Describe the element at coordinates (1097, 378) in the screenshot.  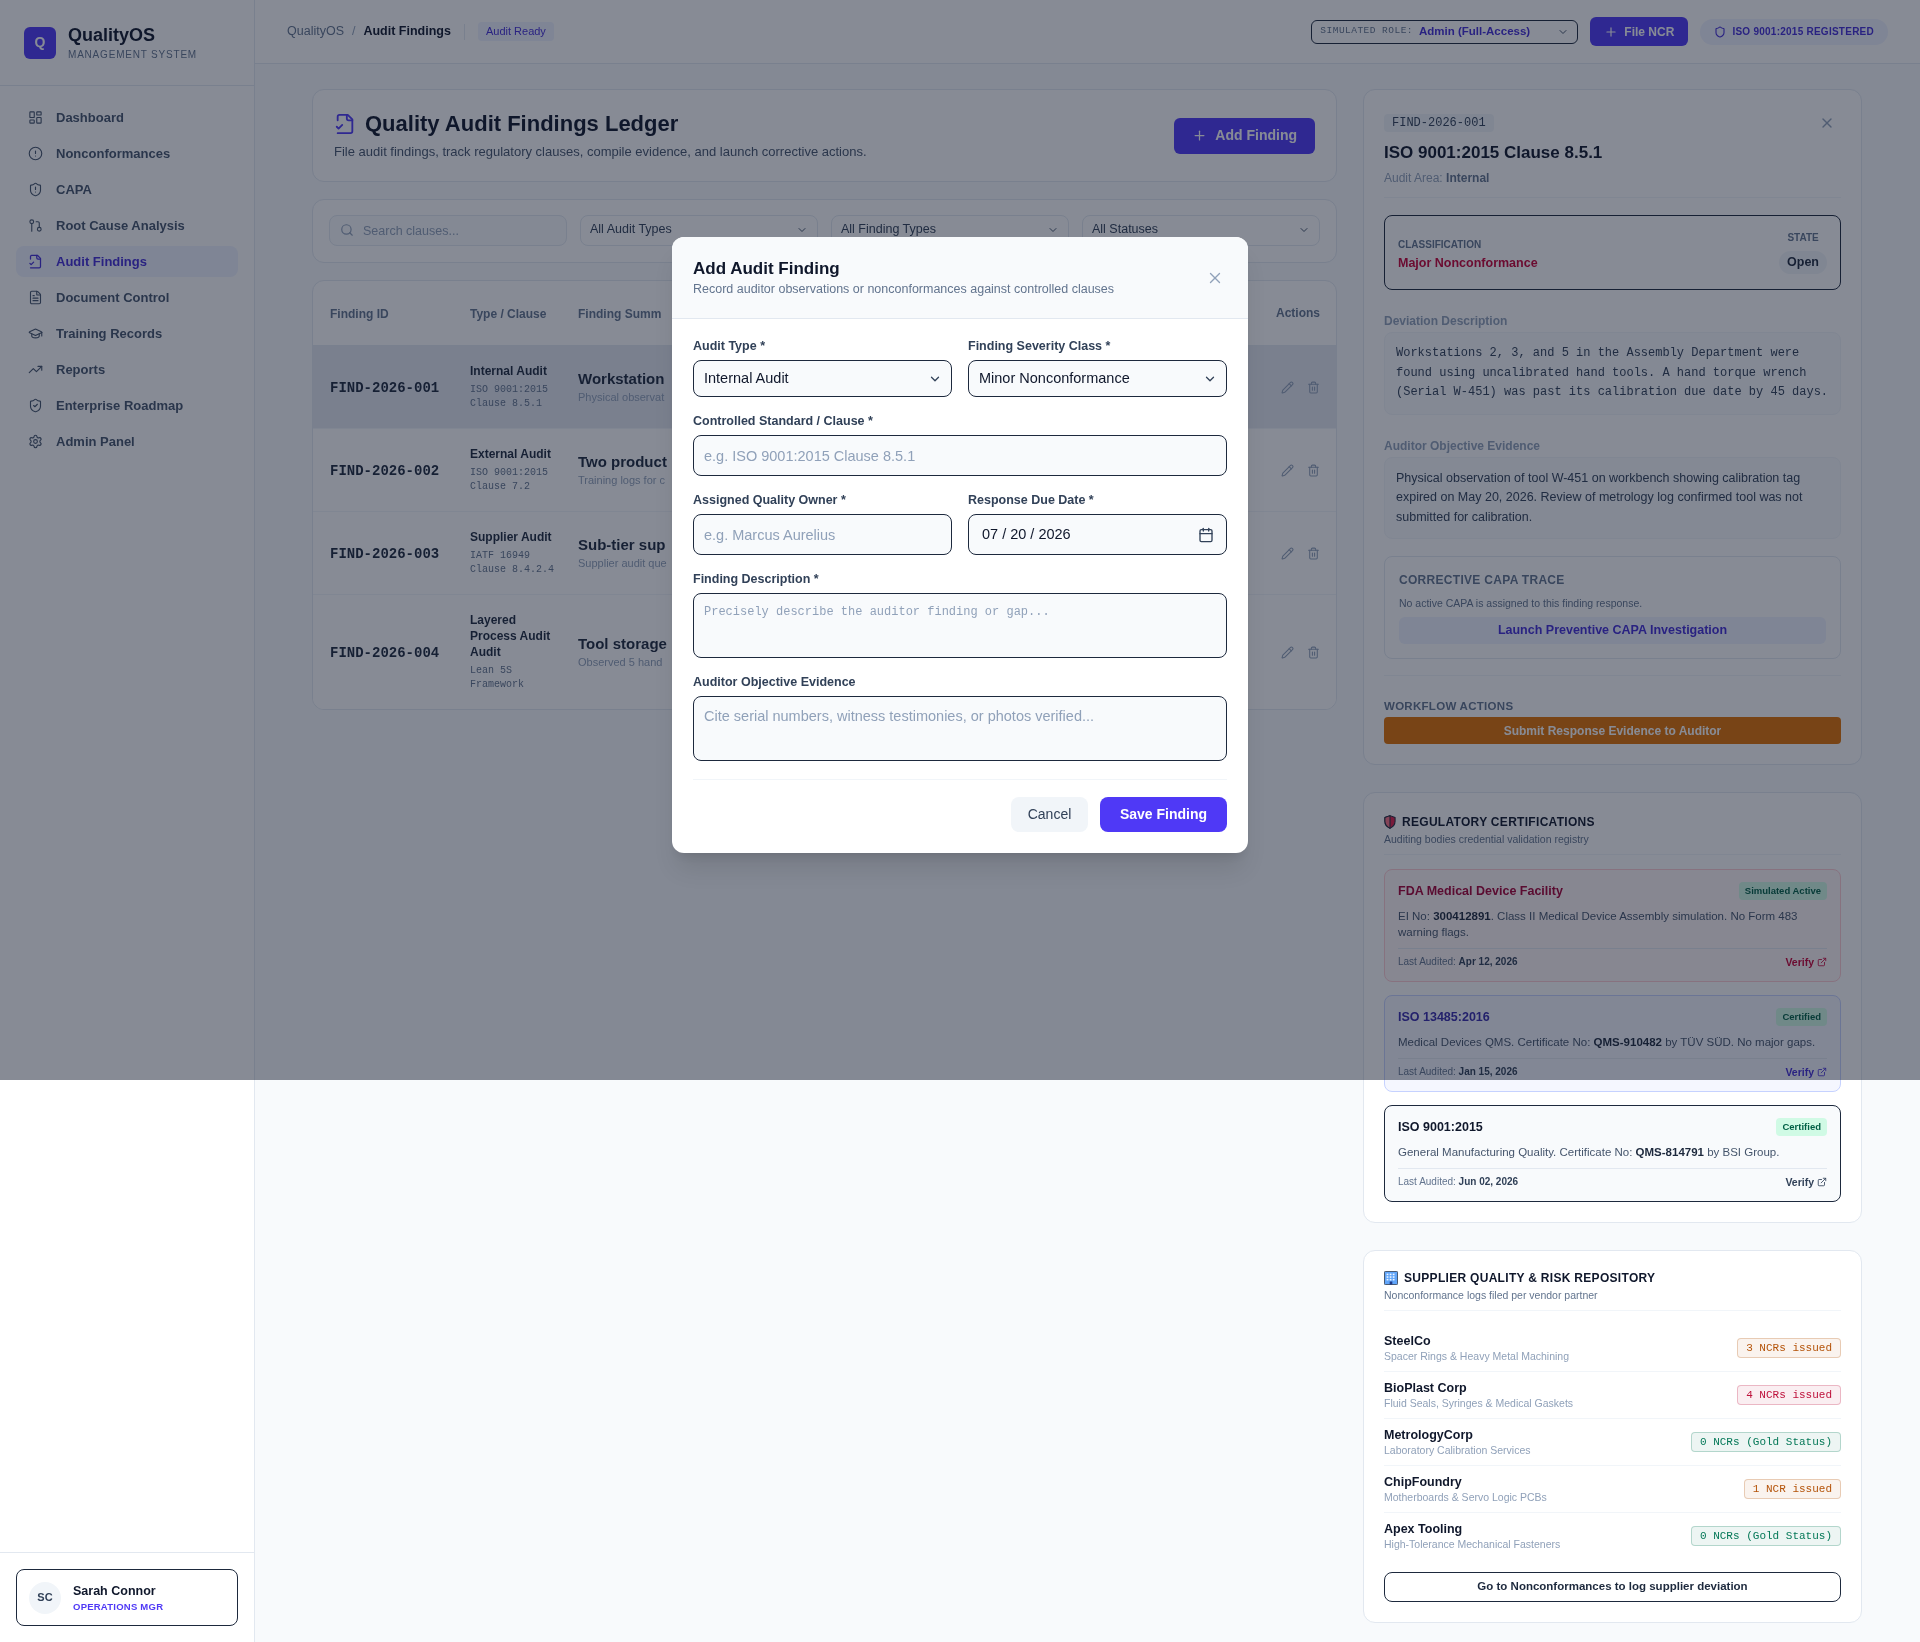
I see `select-field: Minor Nonconformance` at that location.